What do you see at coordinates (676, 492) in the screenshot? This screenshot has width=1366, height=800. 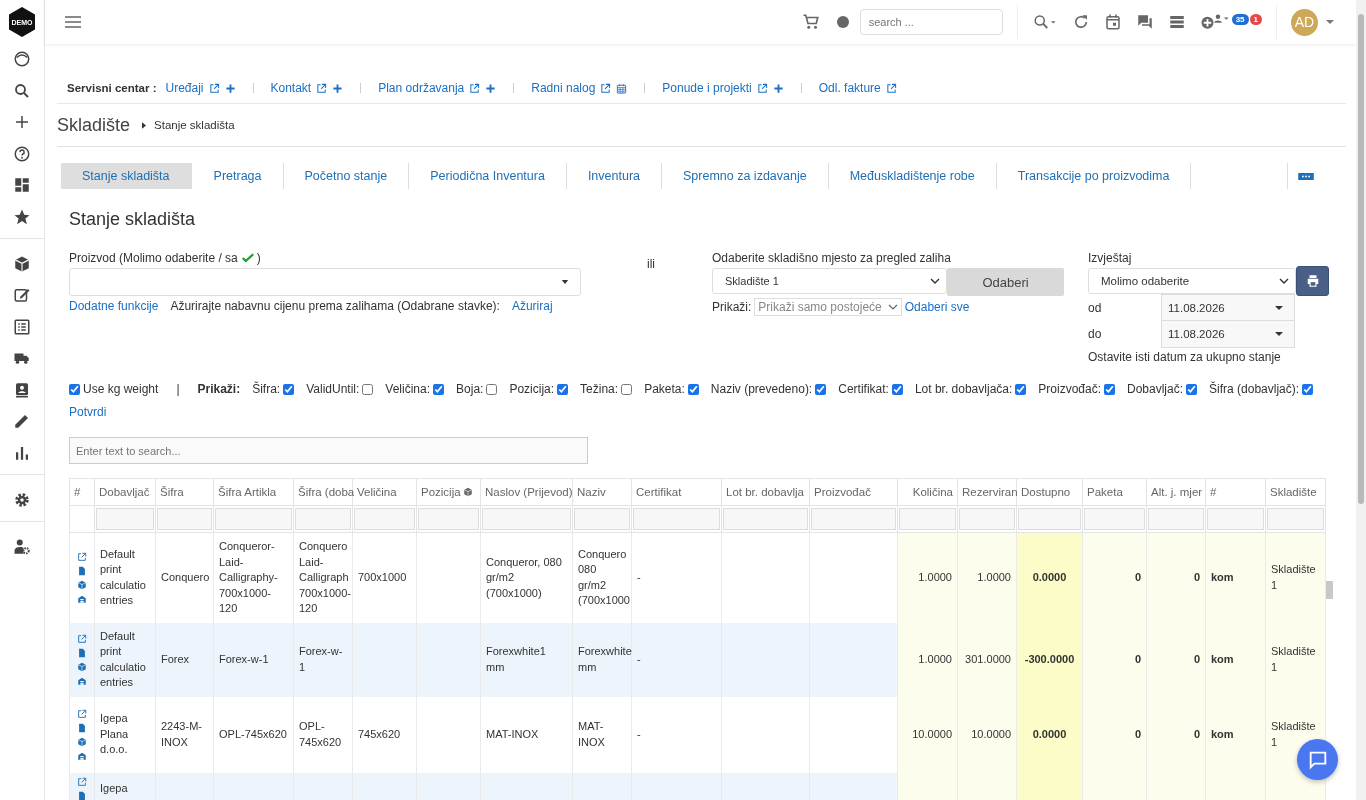 I see `column-header: Certifikat` at bounding box center [676, 492].